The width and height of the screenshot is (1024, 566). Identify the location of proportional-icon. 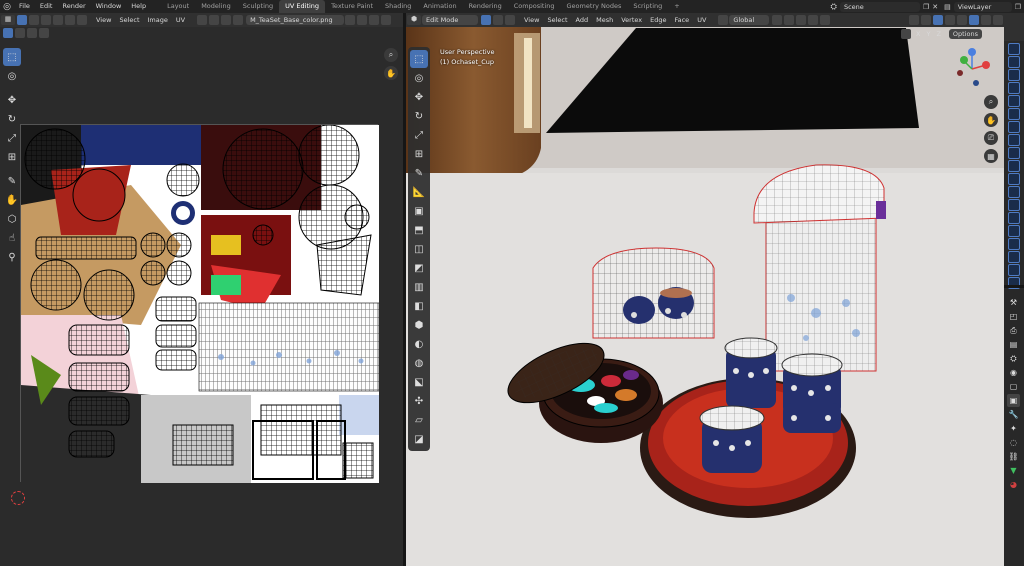
(226, 20).